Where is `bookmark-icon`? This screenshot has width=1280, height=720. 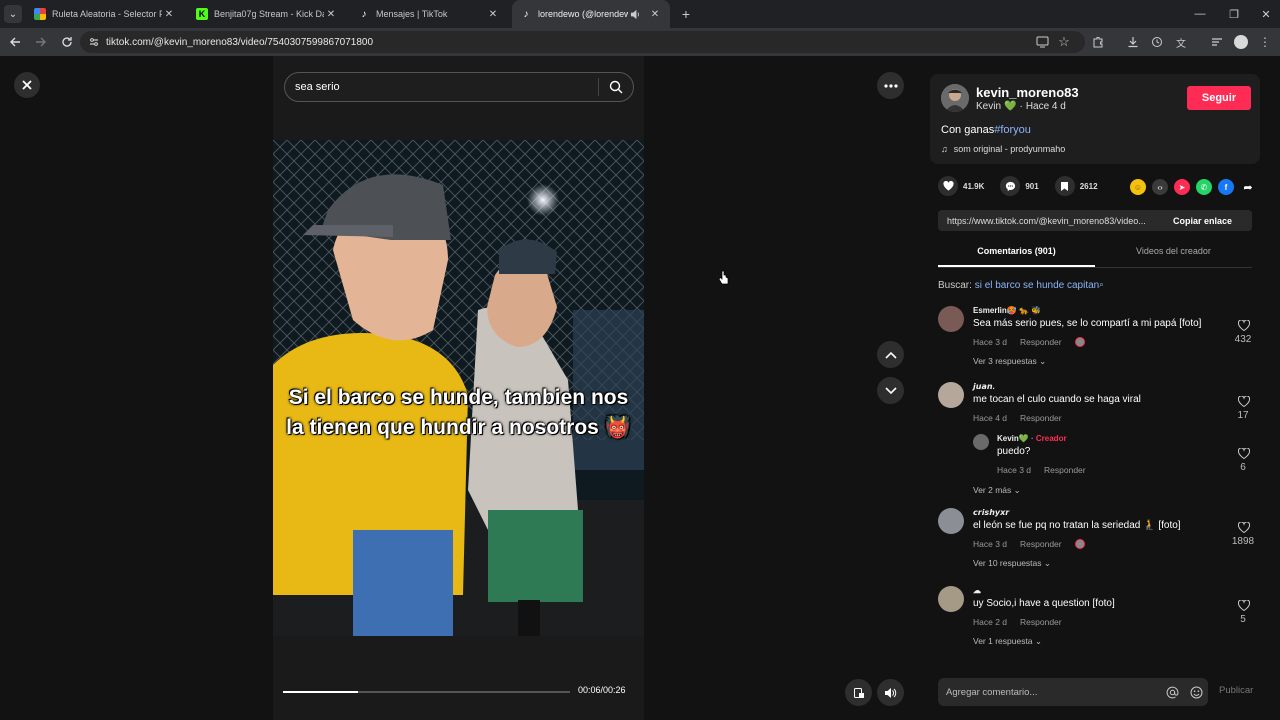 bookmark-icon is located at coordinates (1064, 186).